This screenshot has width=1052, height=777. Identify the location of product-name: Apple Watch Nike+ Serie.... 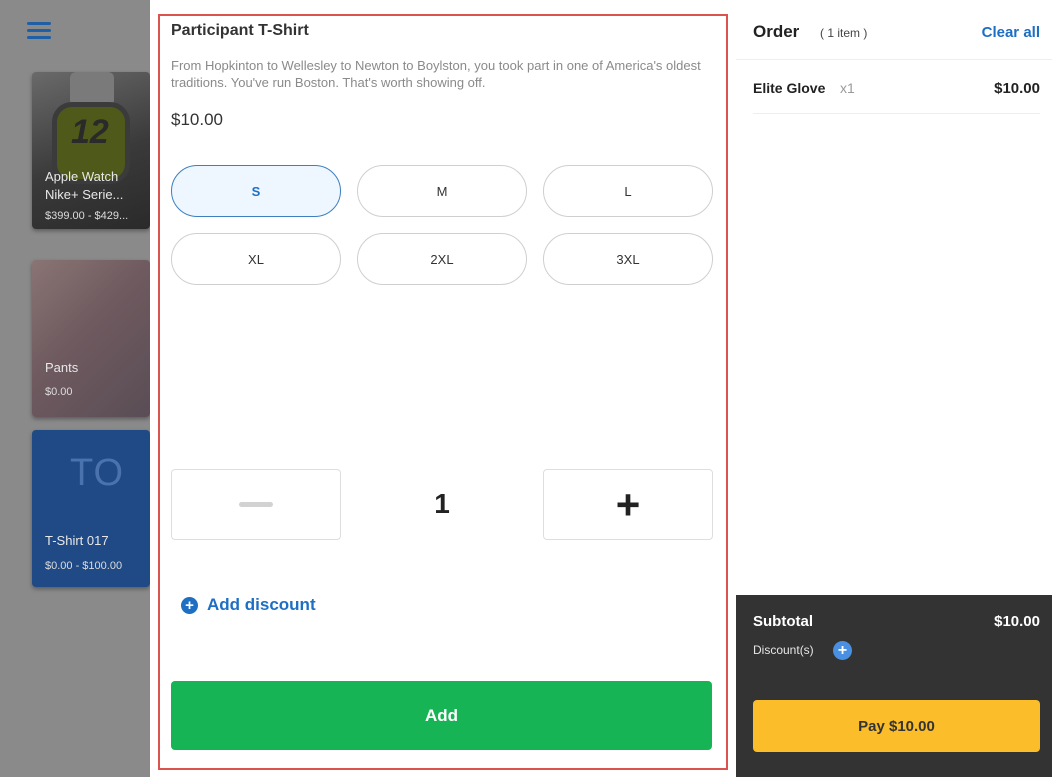
(84, 185).